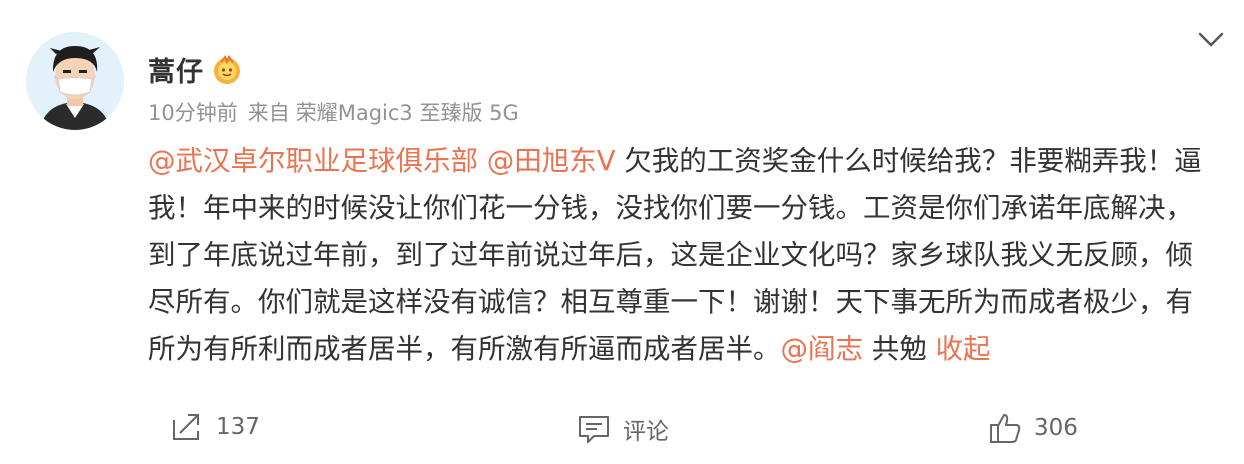 The height and width of the screenshot is (464, 1244). Describe the element at coordinates (176, 69) in the screenshot. I see `username: 蒿仔` at that location.